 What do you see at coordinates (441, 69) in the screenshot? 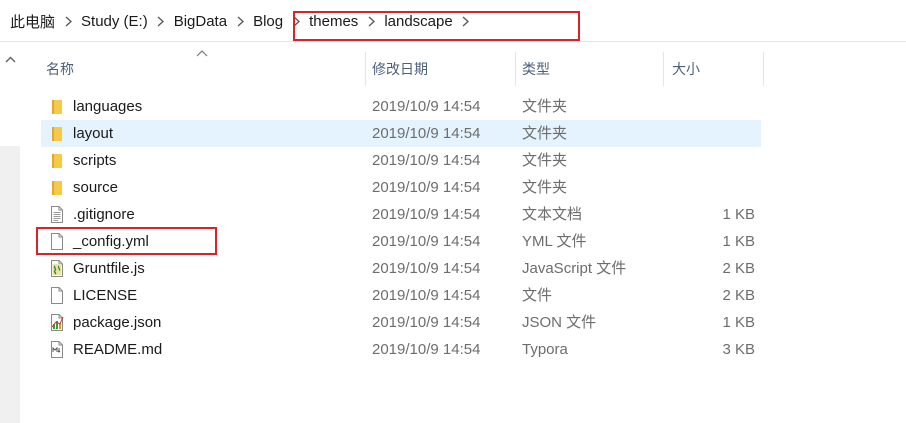
I see `column-header-modified: 修改日期` at bounding box center [441, 69].